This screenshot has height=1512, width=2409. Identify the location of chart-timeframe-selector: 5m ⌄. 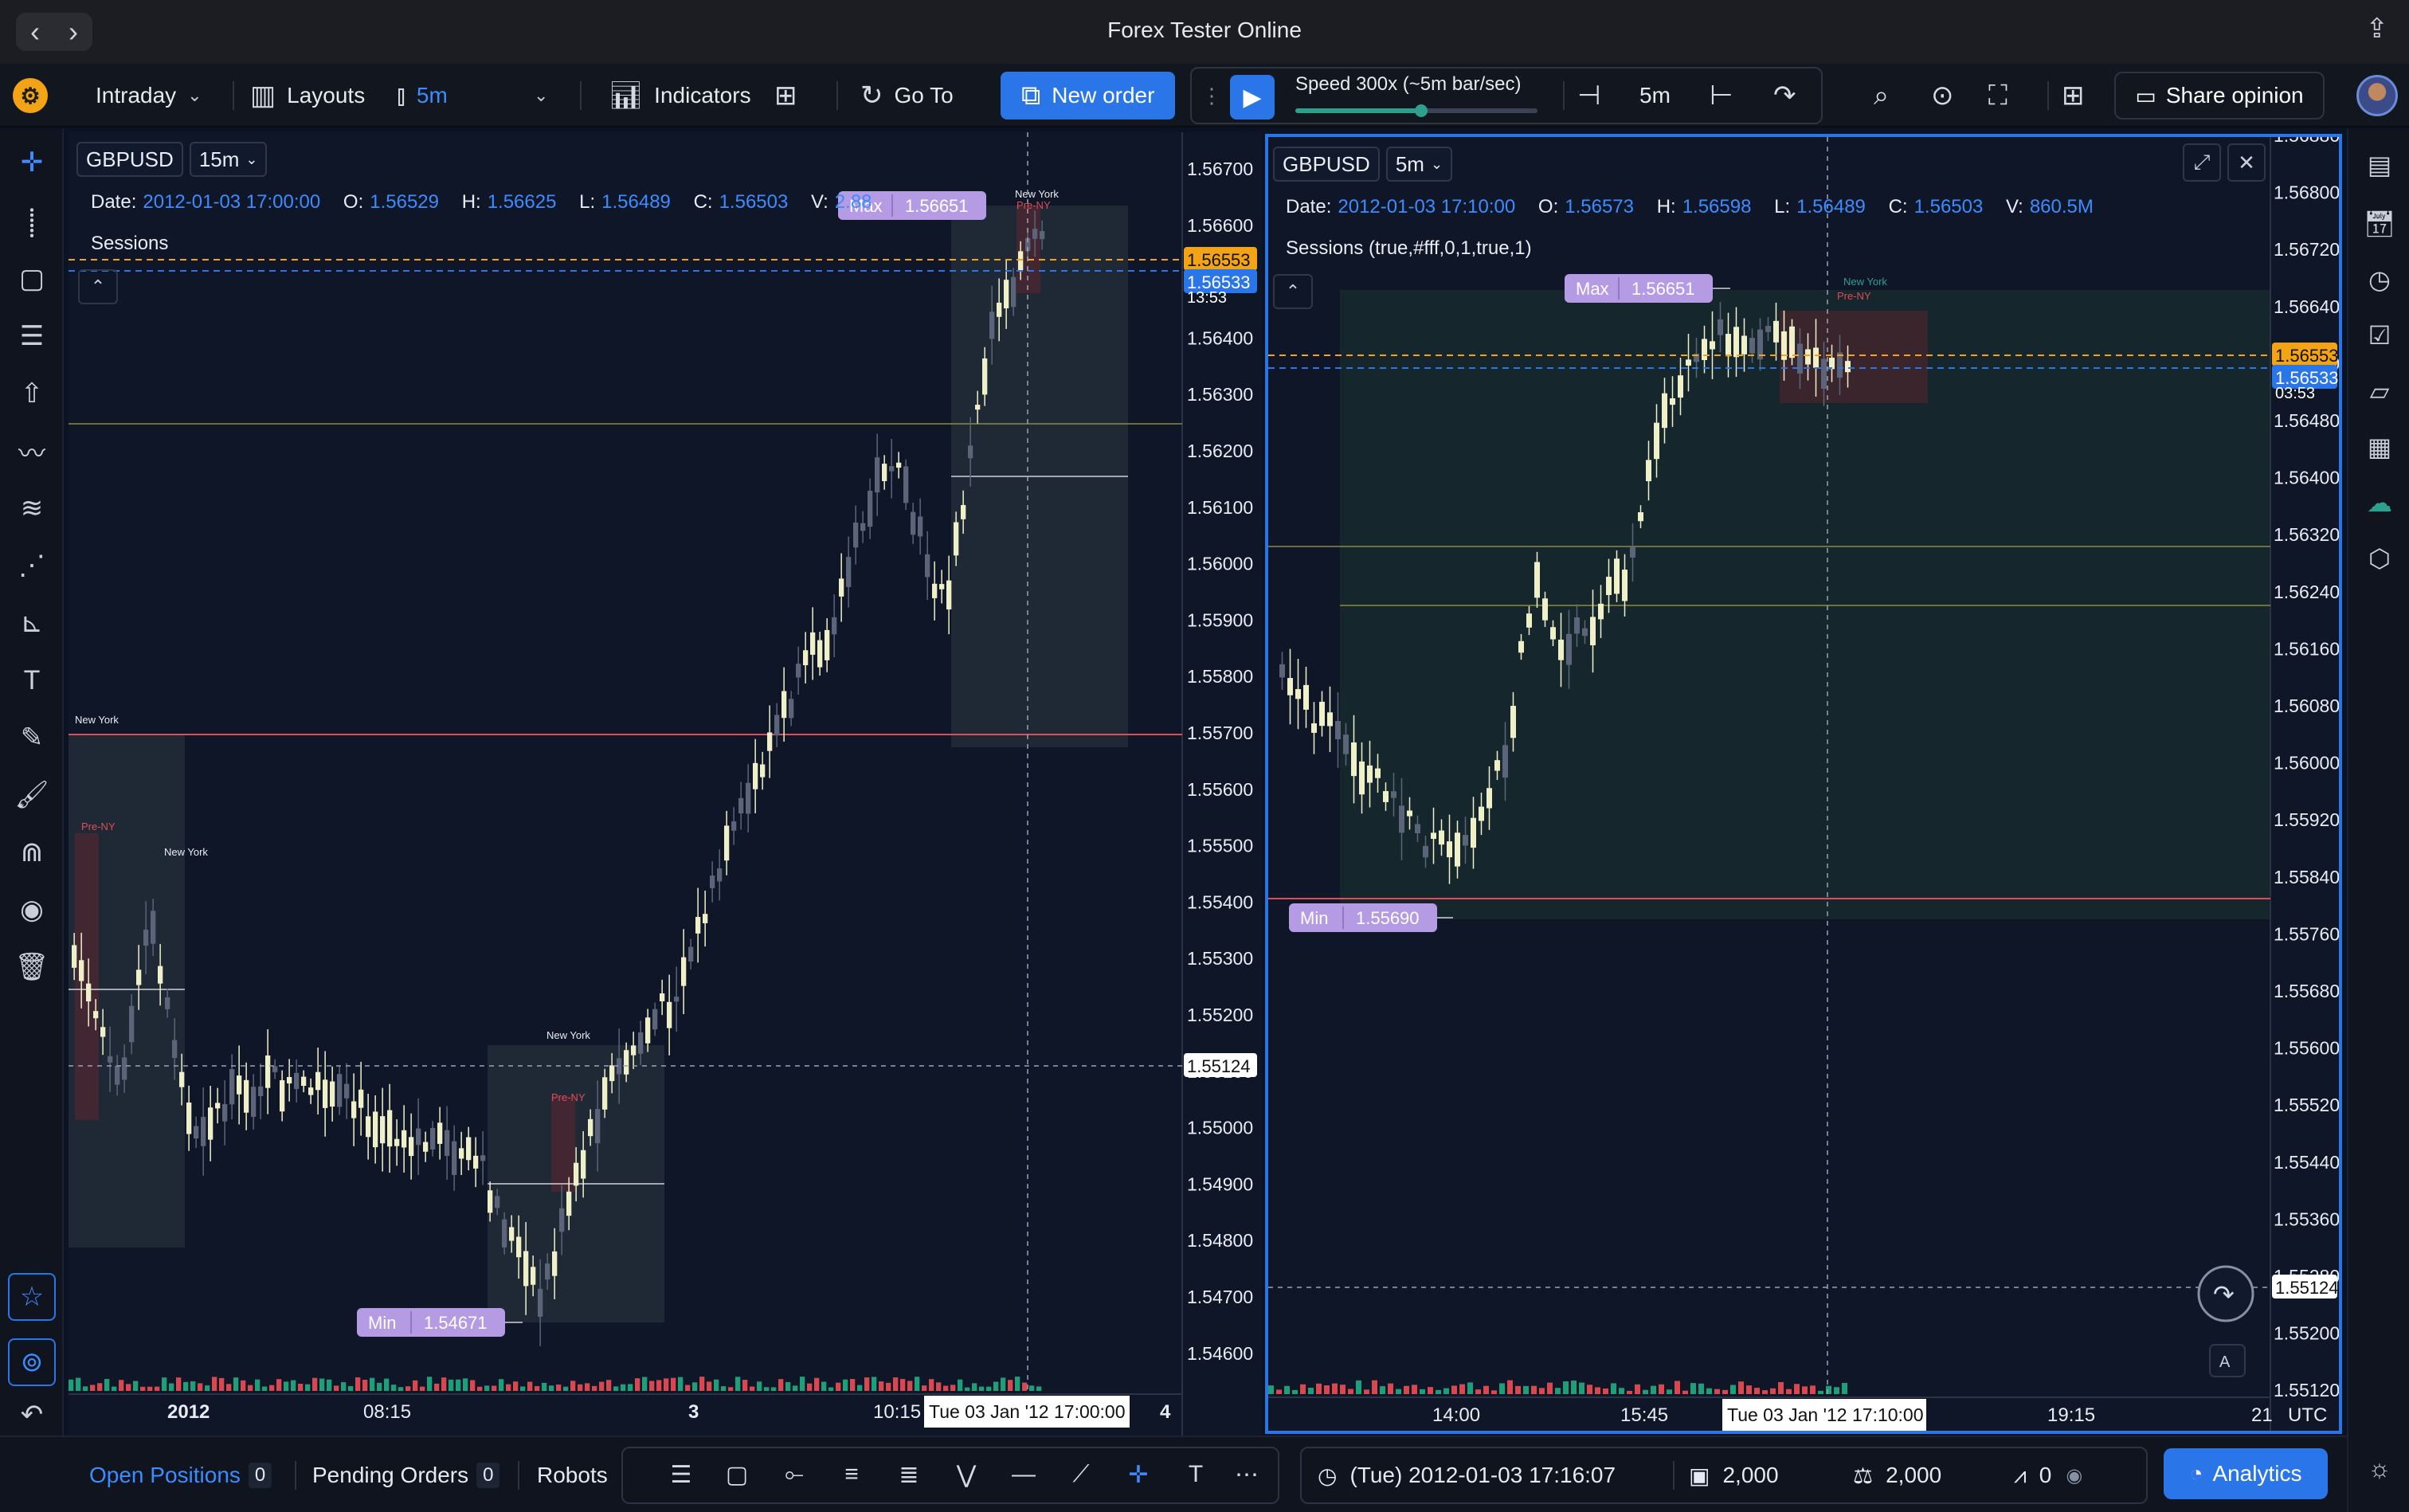
(1419, 165).